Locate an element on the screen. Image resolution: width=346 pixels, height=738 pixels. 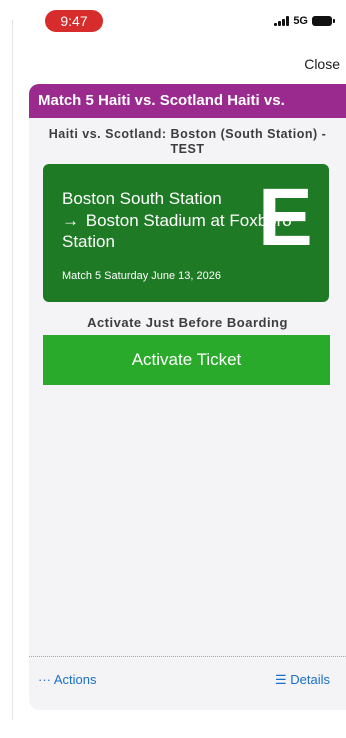
status-icons: 5G is located at coordinates (304, 21).